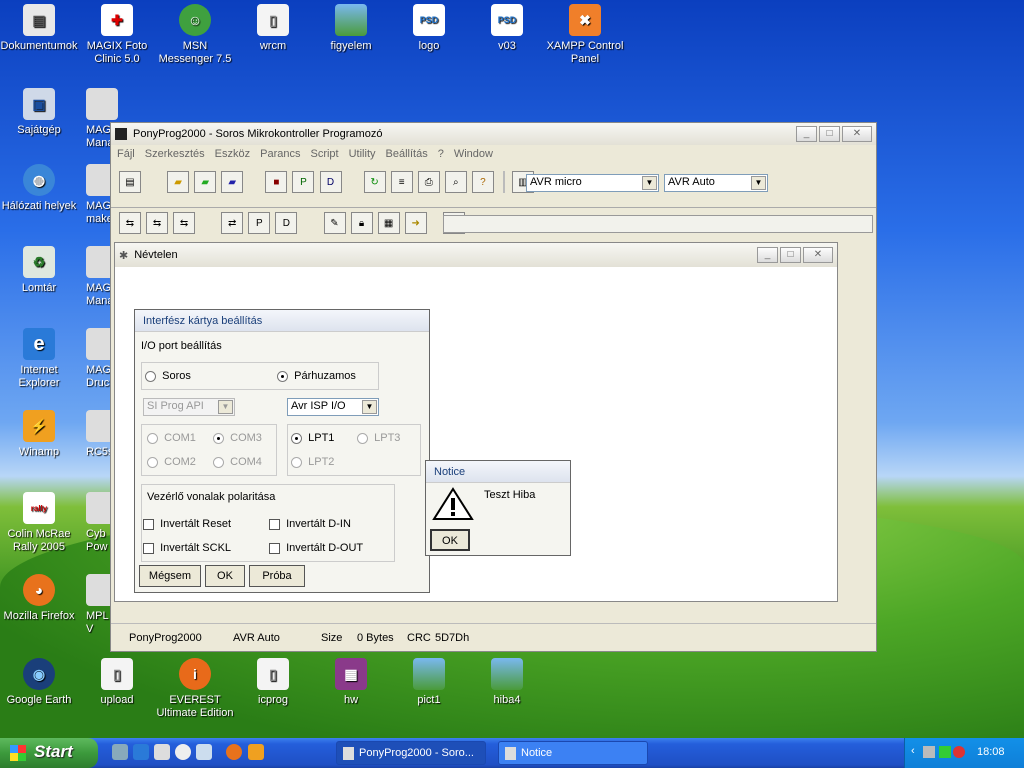 This screenshot has height=768, width=1024. I want to click on print-icon: ⎙, so click(428, 182).